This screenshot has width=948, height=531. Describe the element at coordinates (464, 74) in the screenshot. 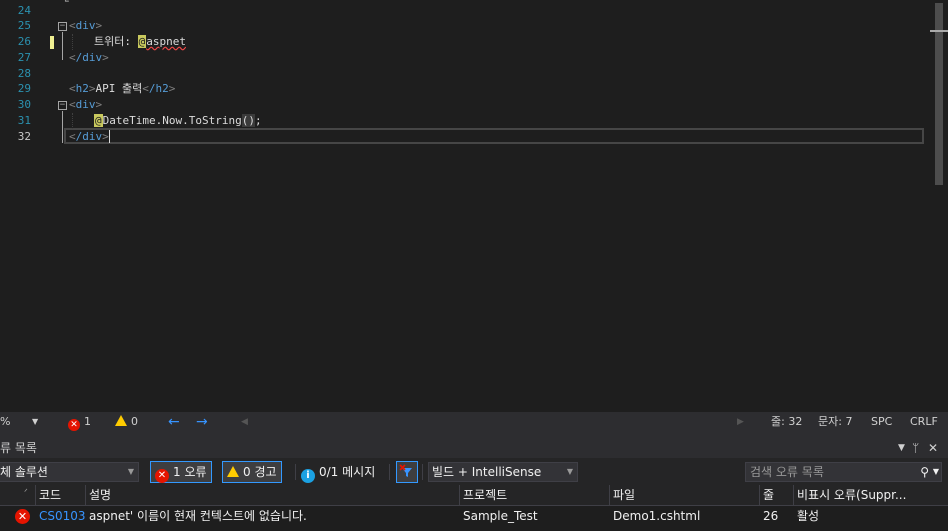

I see `code-line: 28` at that location.